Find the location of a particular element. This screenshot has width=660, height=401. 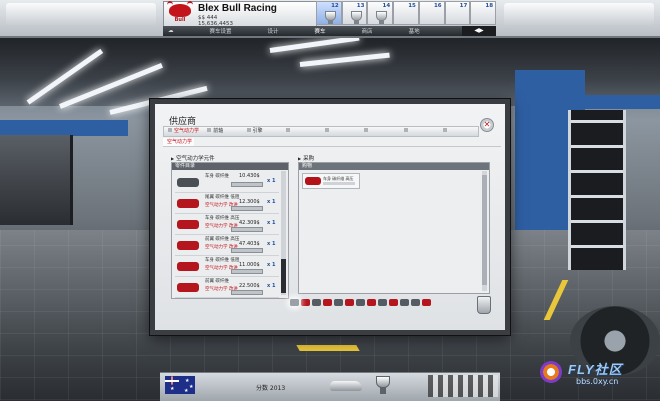

watermark-logo-icon is located at coordinates (551, 372).